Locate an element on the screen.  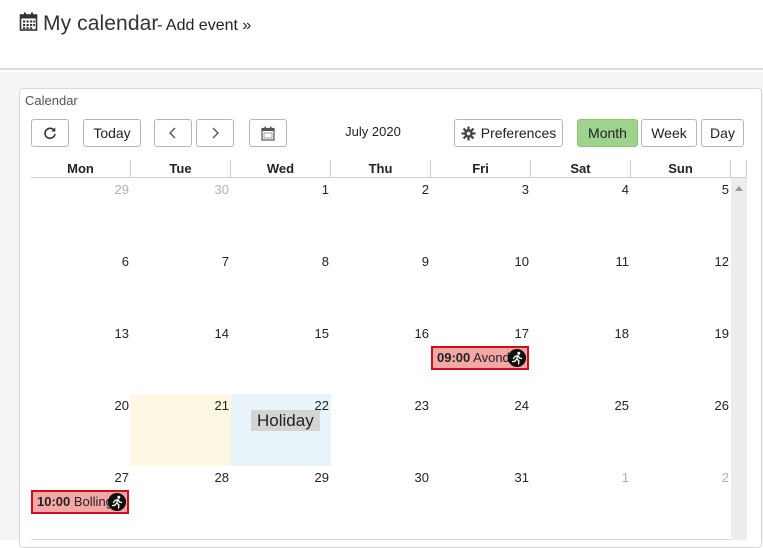
weekday-header: Sun is located at coordinates (681, 169).